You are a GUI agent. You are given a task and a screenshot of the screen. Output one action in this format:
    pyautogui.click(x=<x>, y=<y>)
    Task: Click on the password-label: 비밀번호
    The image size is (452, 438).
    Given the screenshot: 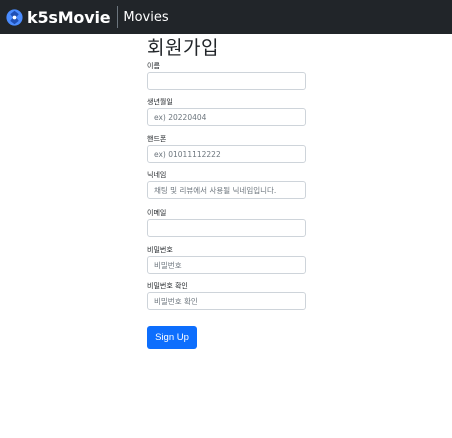 What is the action you would take?
    pyautogui.click(x=160, y=250)
    